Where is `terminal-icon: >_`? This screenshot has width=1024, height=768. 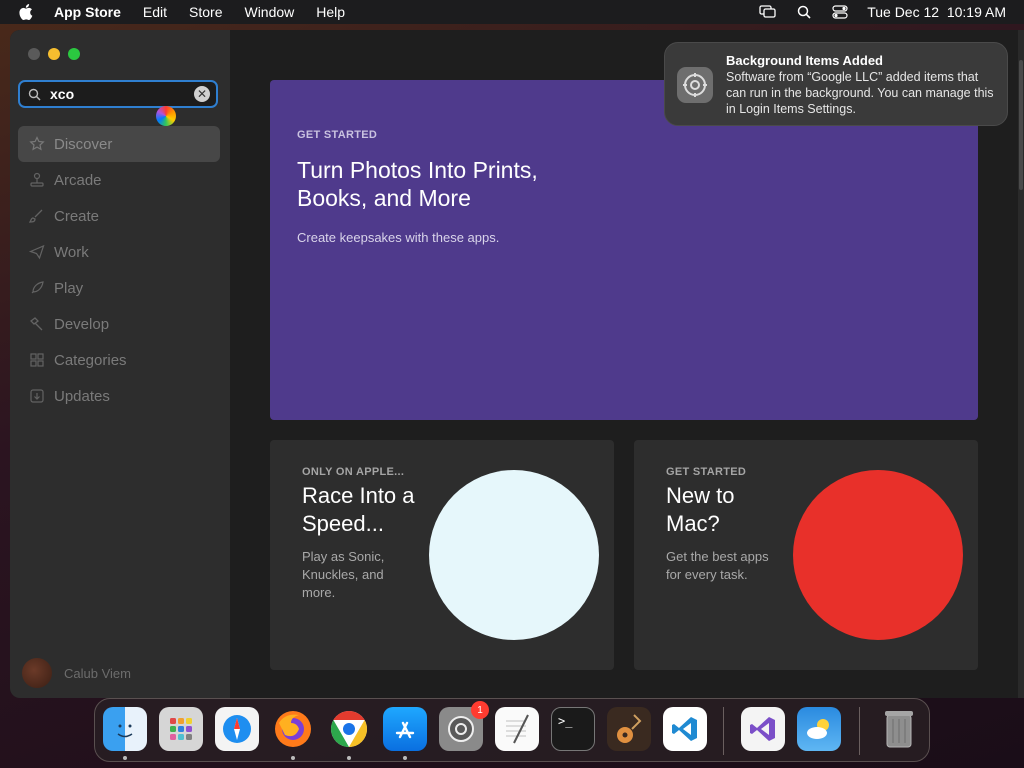 terminal-icon: >_ is located at coordinates (573, 729).